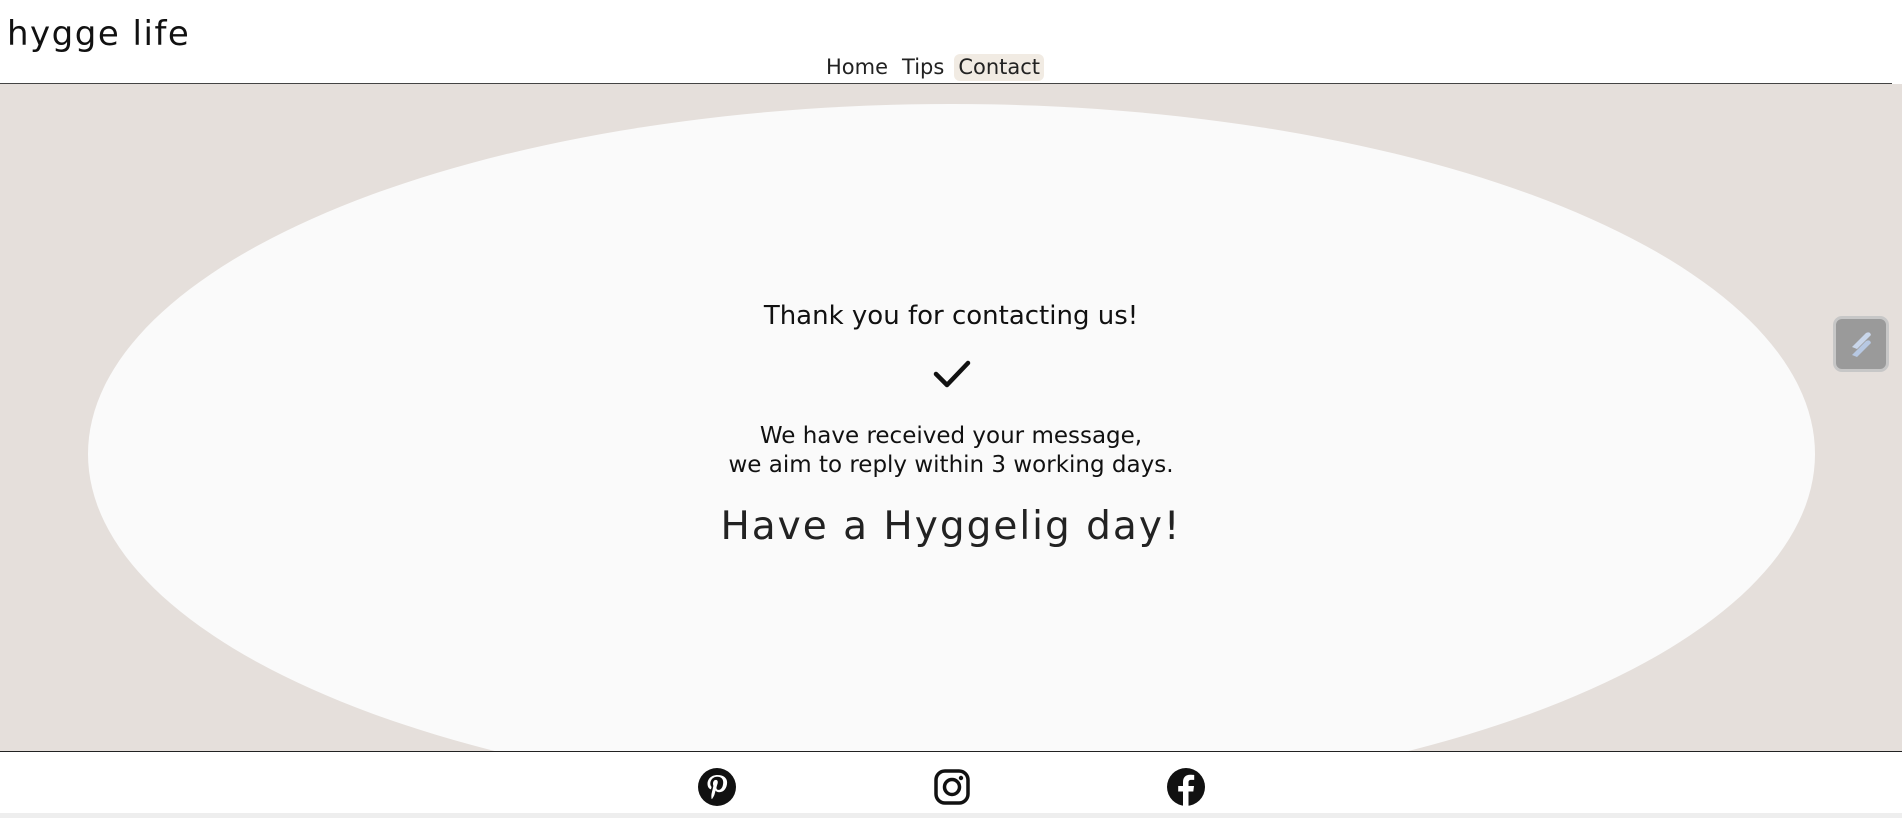 This screenshot has height=818, width=1902. What do you see at coordinates (951, 815) in the screenshot?
I see `footer-bottom-strip` at bounding box center [951, 815].